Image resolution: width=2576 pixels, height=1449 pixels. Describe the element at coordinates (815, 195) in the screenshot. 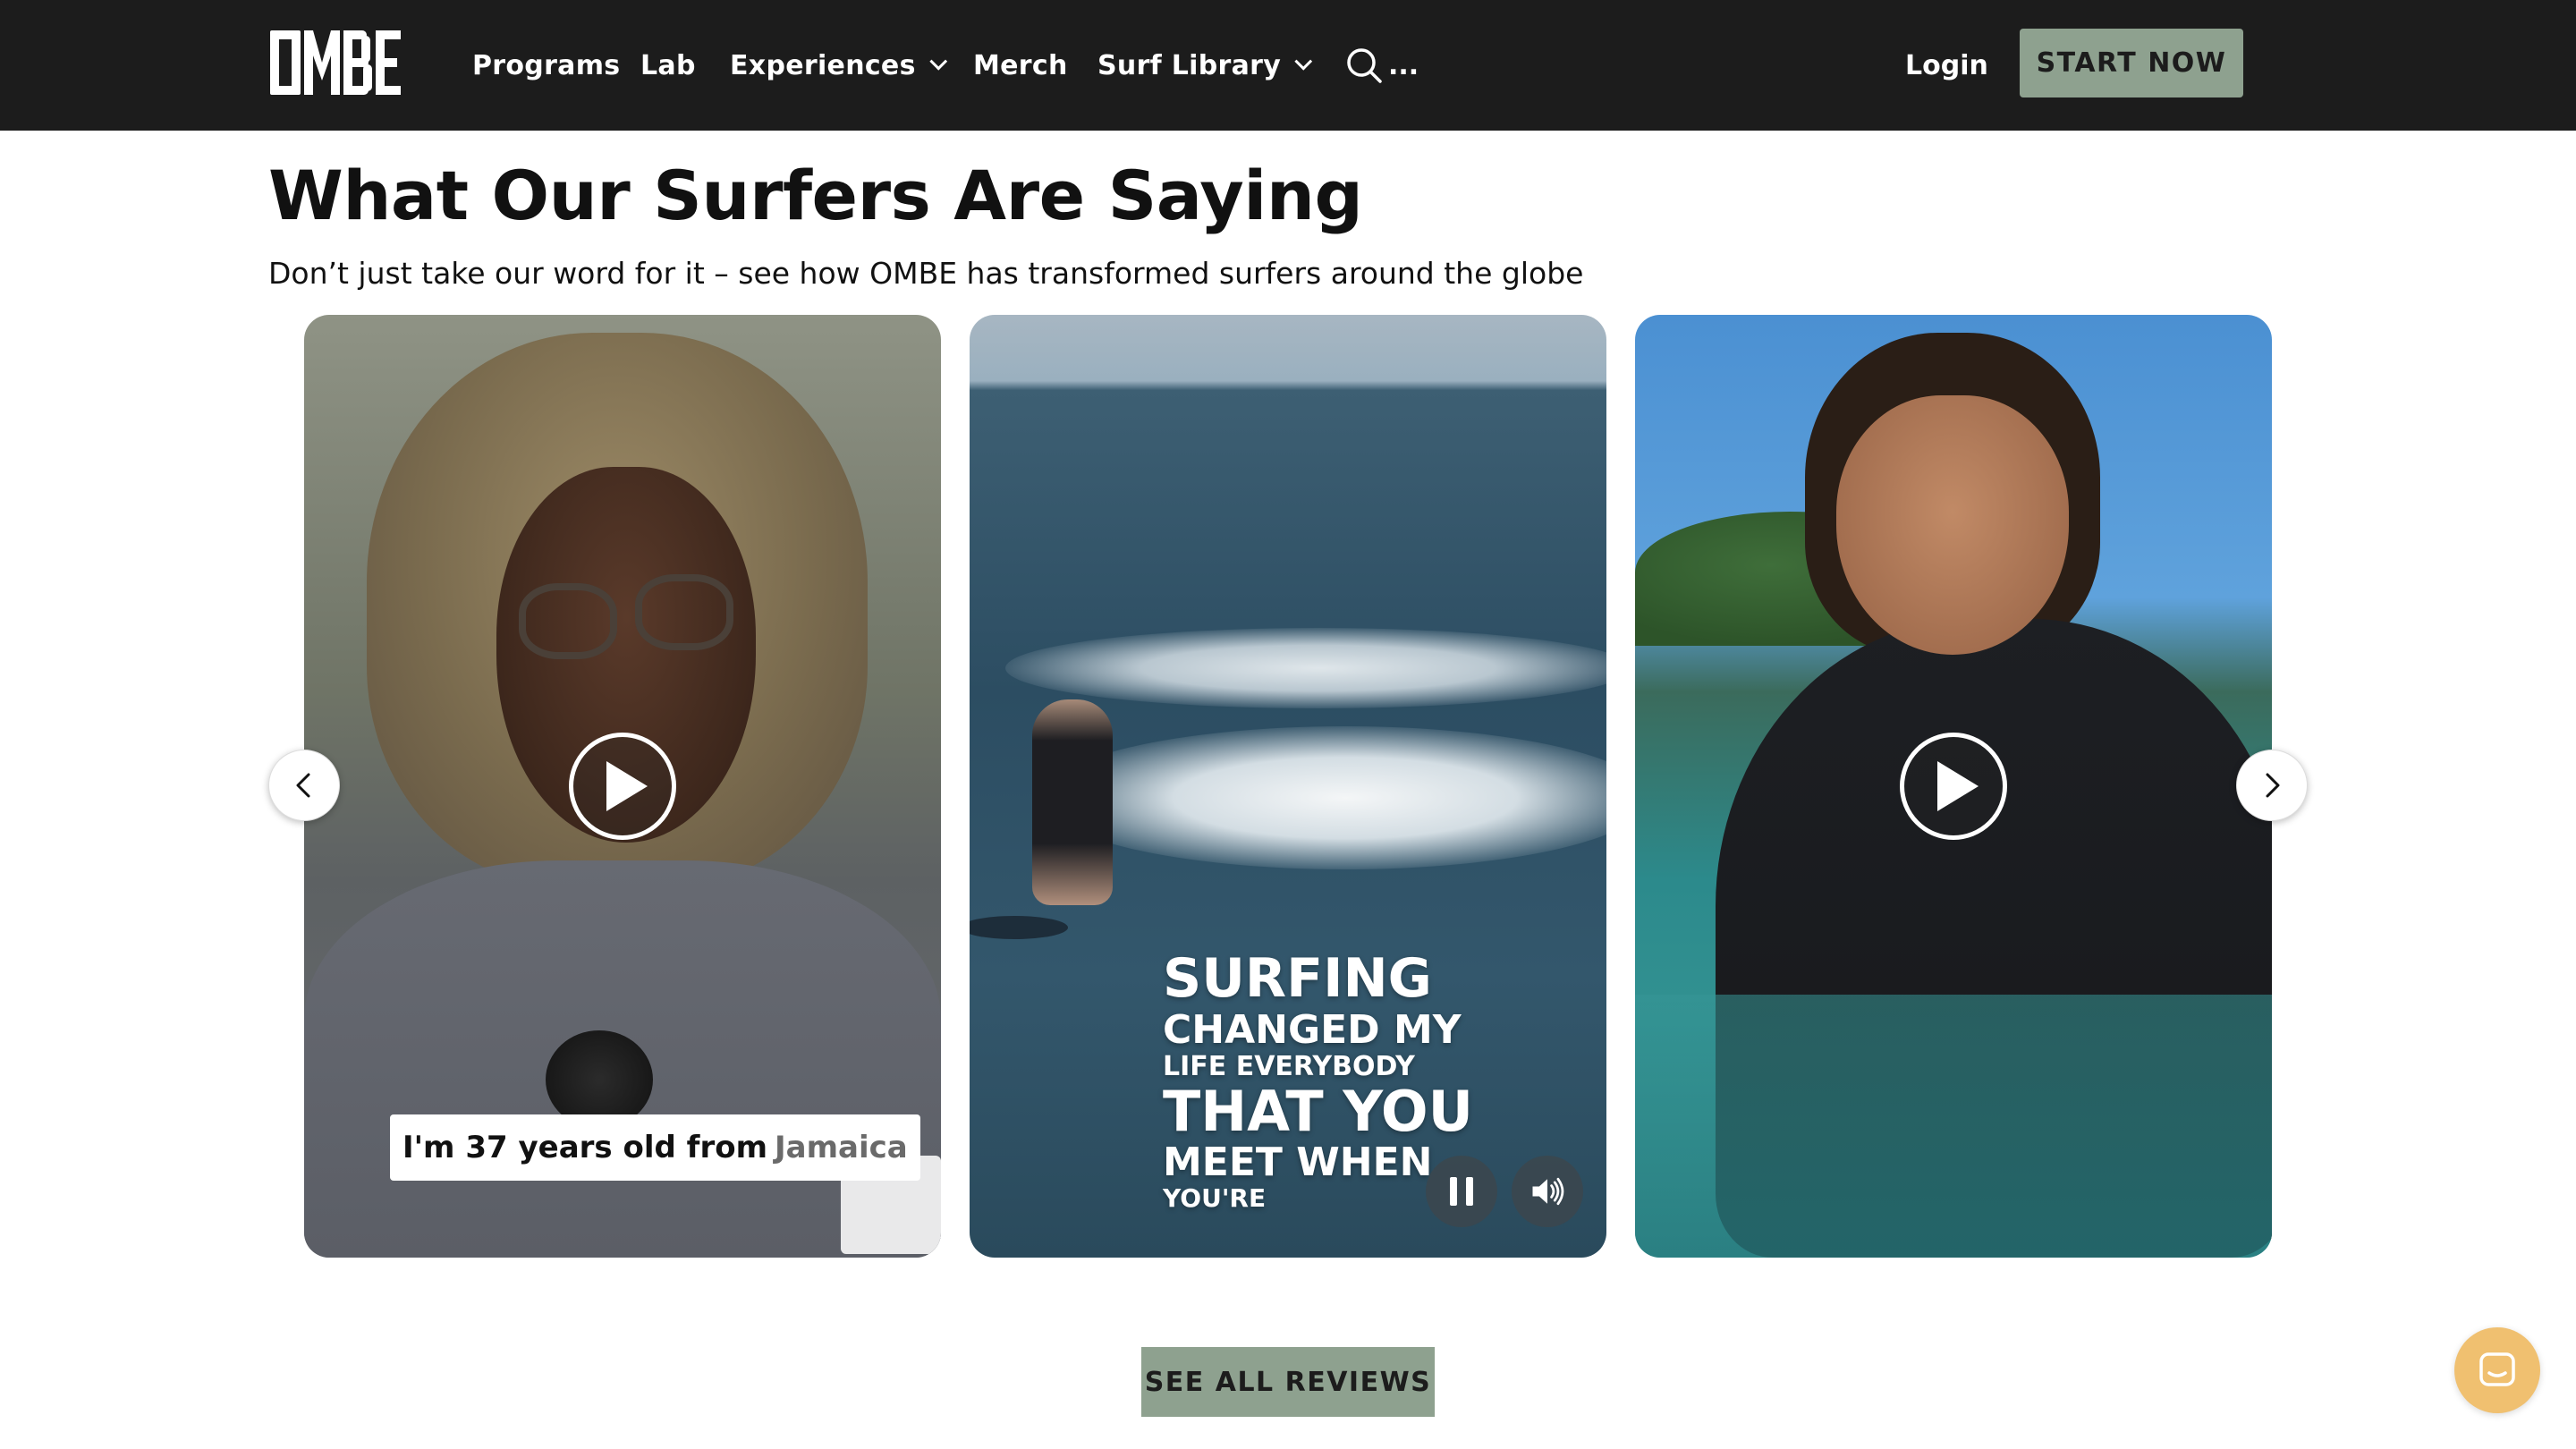

I see `section-title: What Our Surfers Are Saying` at that location.